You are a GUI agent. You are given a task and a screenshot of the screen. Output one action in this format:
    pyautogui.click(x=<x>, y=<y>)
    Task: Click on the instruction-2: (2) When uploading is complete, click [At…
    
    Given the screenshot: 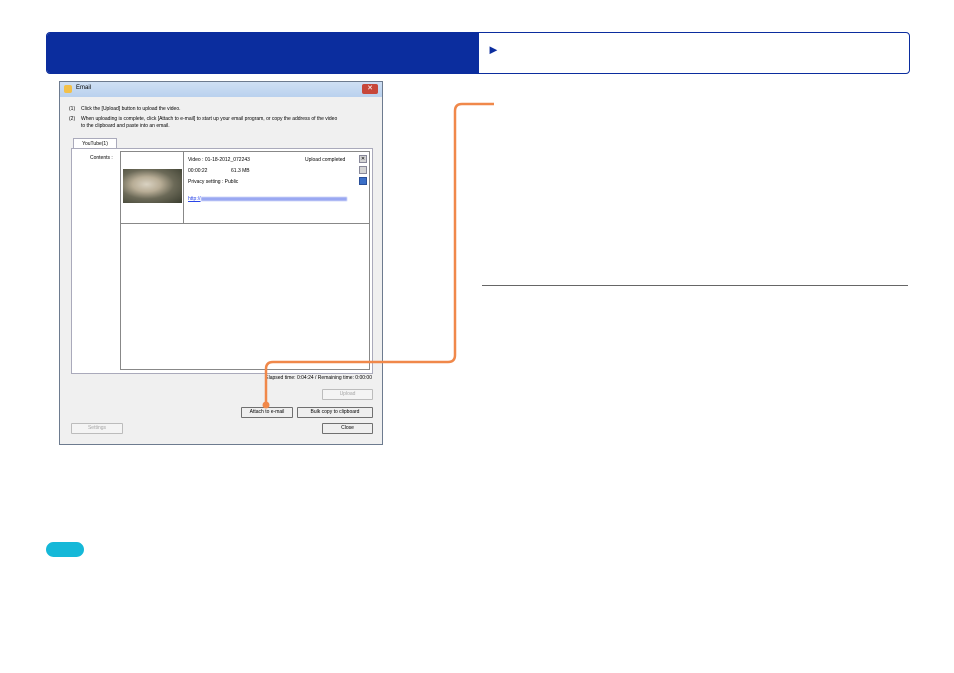 What is the action you would take?
    pyautogui.click(x=203, y=119)
    